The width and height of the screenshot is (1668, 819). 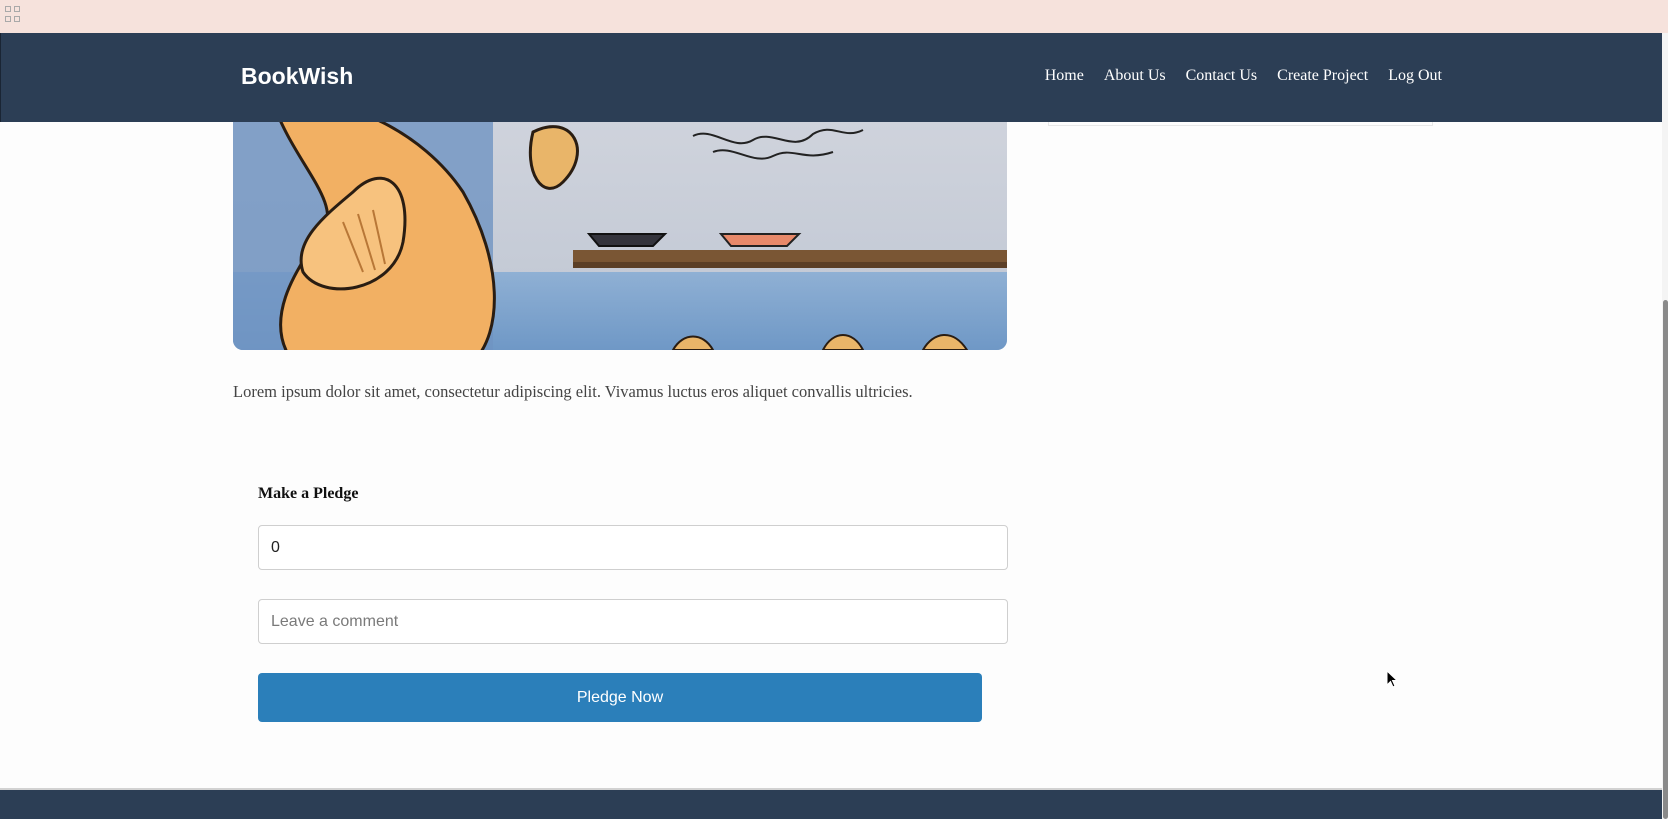 I want to click on browser-top-strip, so click(x=834, y=16).